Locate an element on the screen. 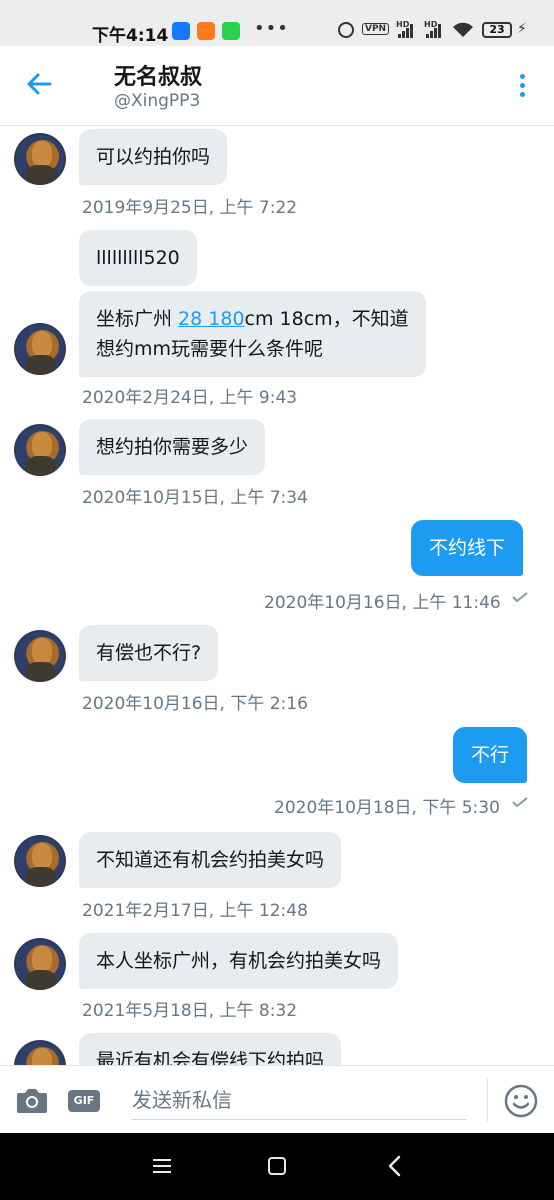 The width and height of the screenshot is (554, 1200). message-bubble-outgoing: 不约线下 is located at coordinates (467, 548).